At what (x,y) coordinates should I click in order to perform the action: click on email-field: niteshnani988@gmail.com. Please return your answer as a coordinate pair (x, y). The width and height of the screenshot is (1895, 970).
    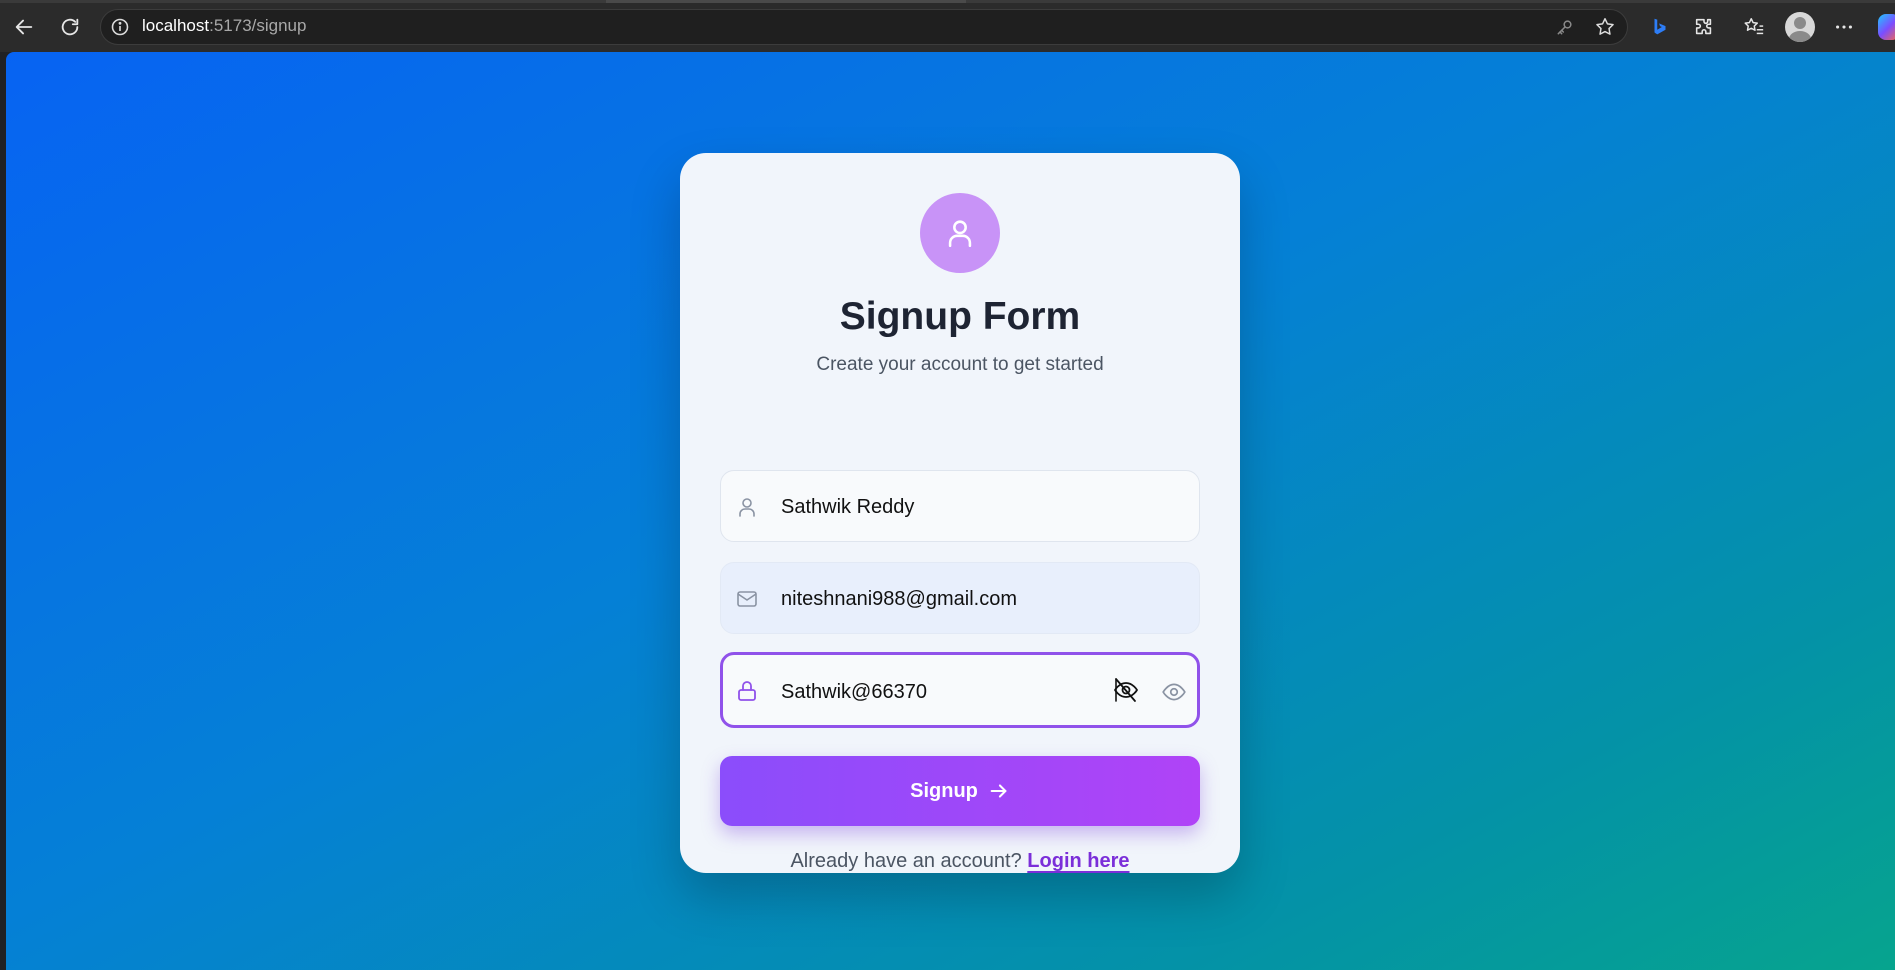
    Looking at the image, I should click on (960, 598).